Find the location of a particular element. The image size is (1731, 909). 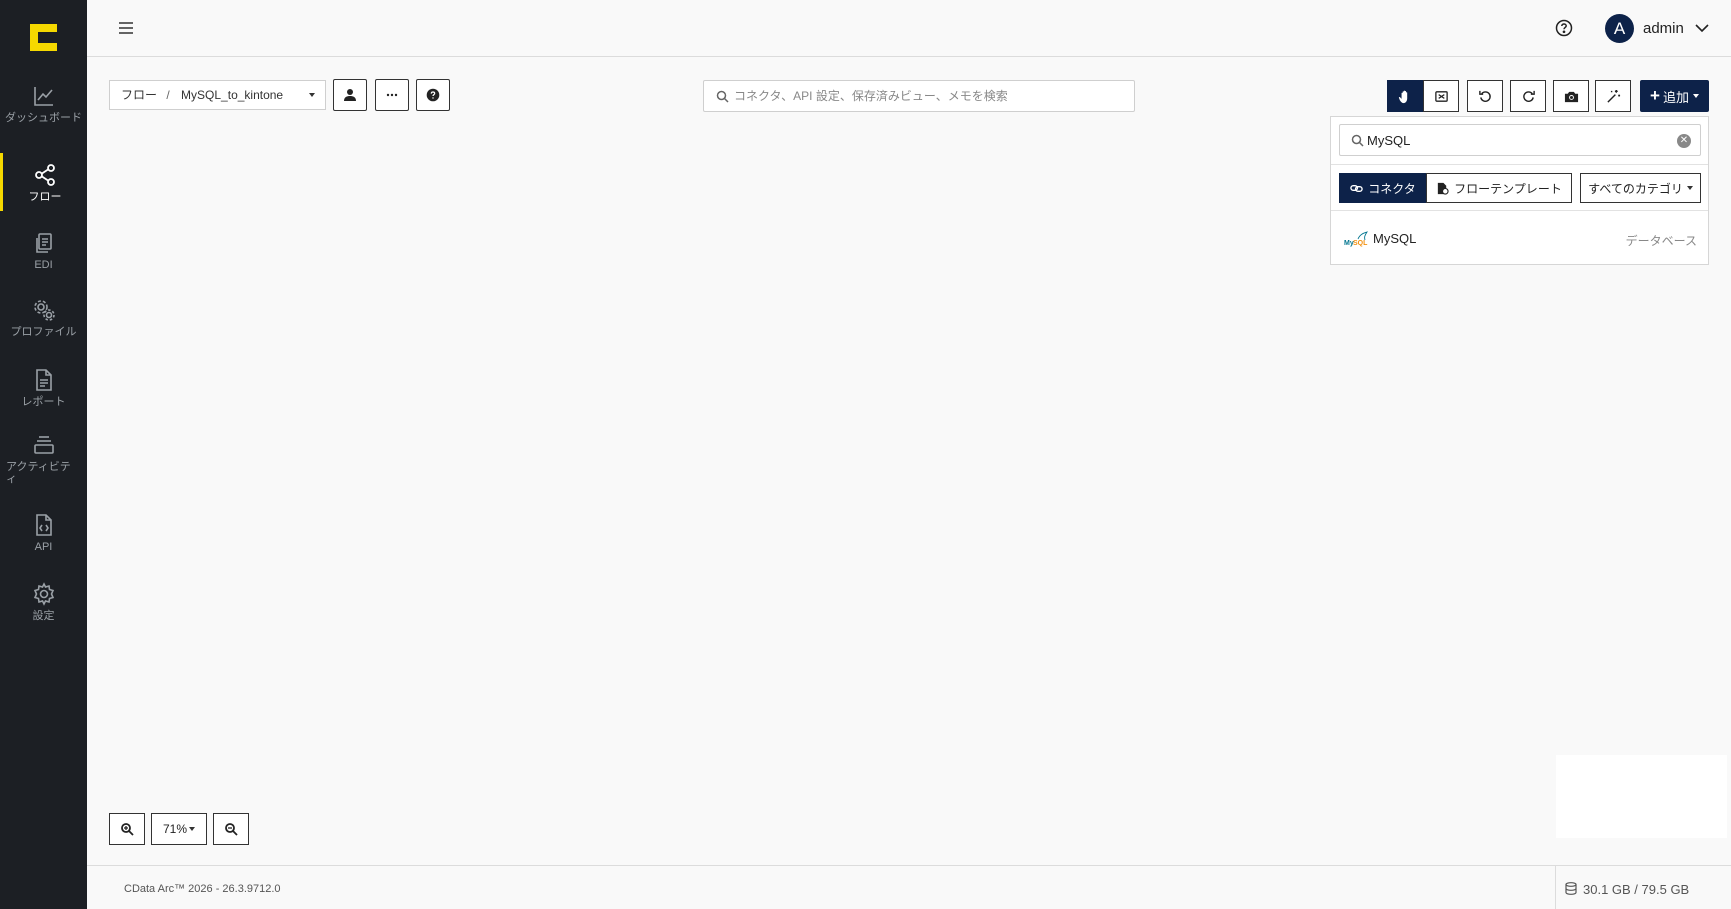

canvas-minimap is located at coordinates (1641, 796).